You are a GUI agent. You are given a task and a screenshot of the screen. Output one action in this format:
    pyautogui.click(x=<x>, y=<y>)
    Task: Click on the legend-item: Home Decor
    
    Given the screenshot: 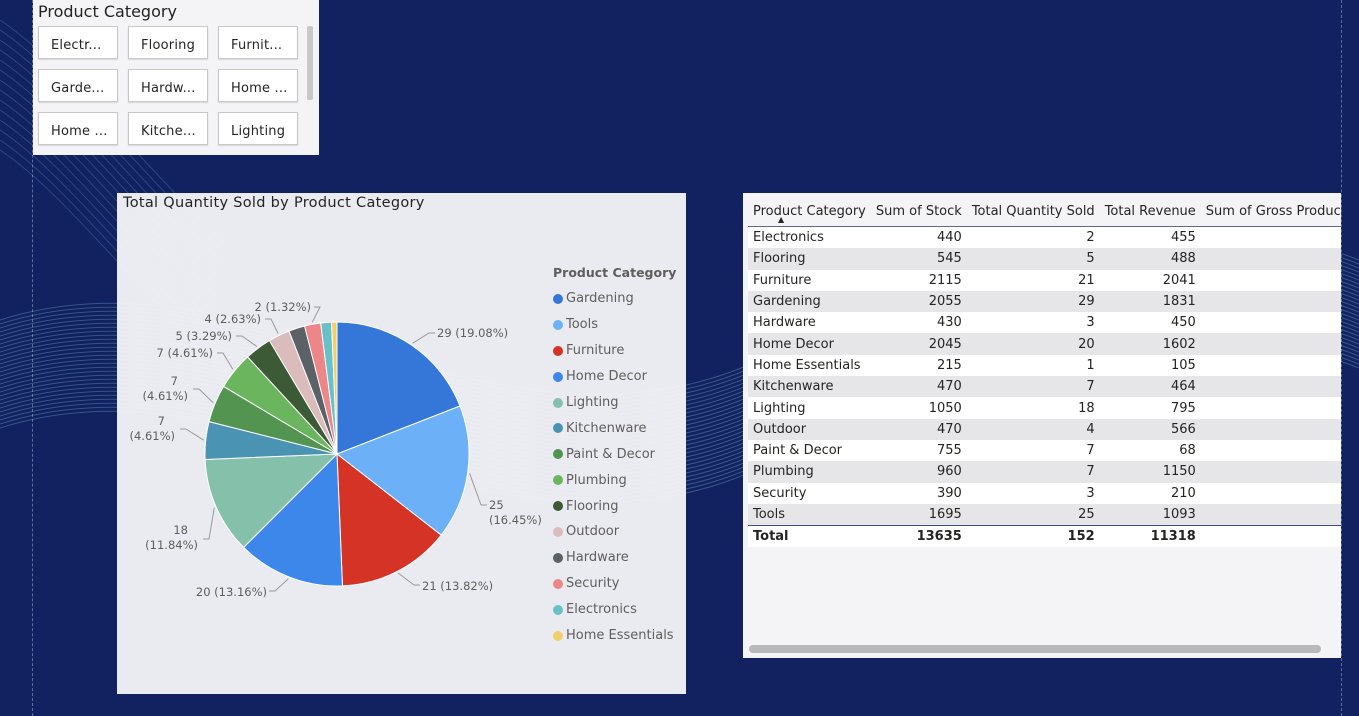 What is the action you would take?
    pyautogui.click(x=613, y=377)
    